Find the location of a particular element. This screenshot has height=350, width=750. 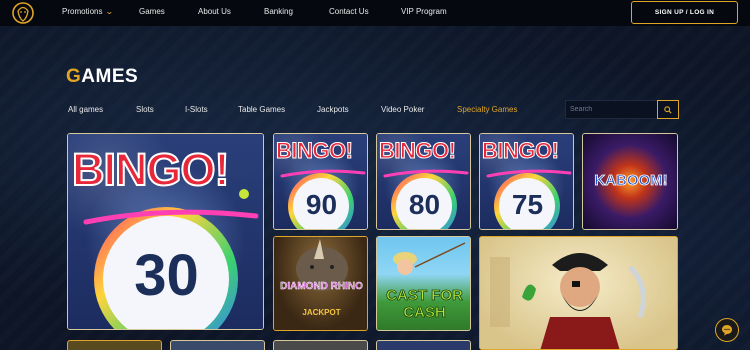

tab-specialty-games: Specialty Games is located at coordinates (487, 109).